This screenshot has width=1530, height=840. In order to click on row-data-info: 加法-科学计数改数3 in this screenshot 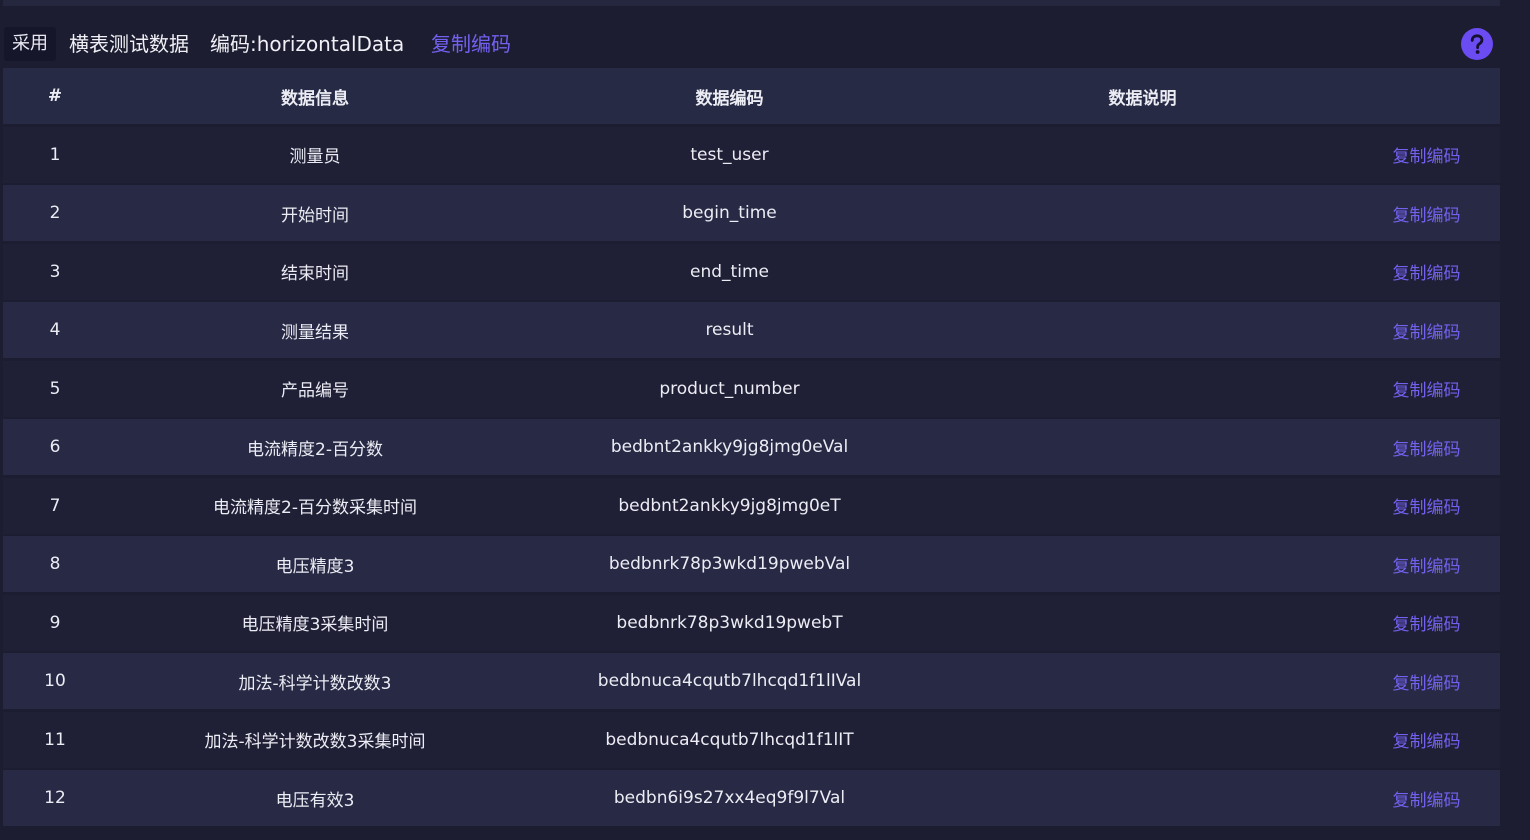, I will do `click(315, 683)`.